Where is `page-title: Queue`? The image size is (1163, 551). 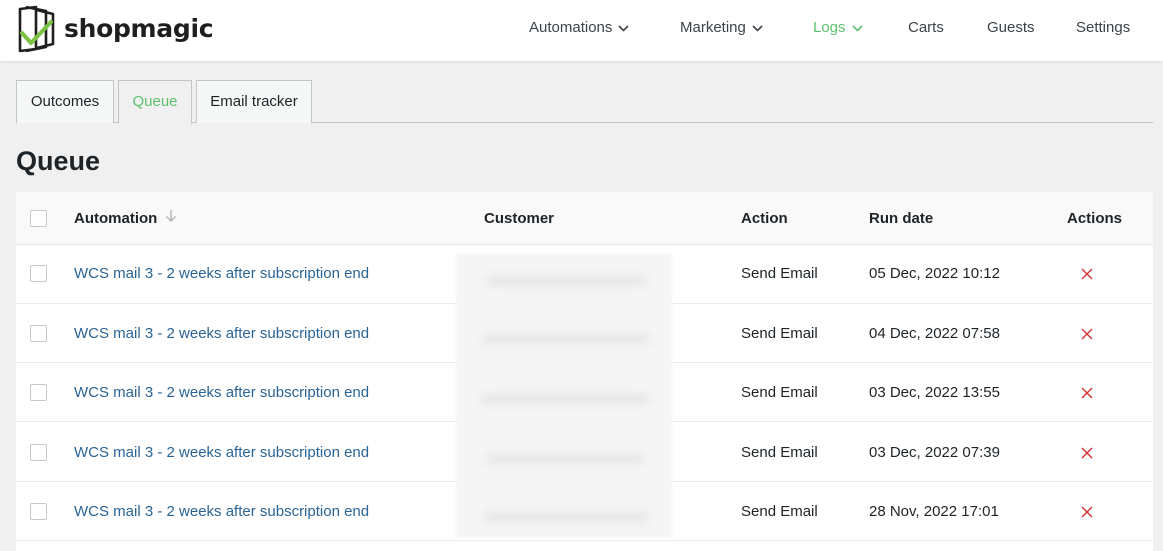
page-title: Queue is located at coordinates (58, 161).